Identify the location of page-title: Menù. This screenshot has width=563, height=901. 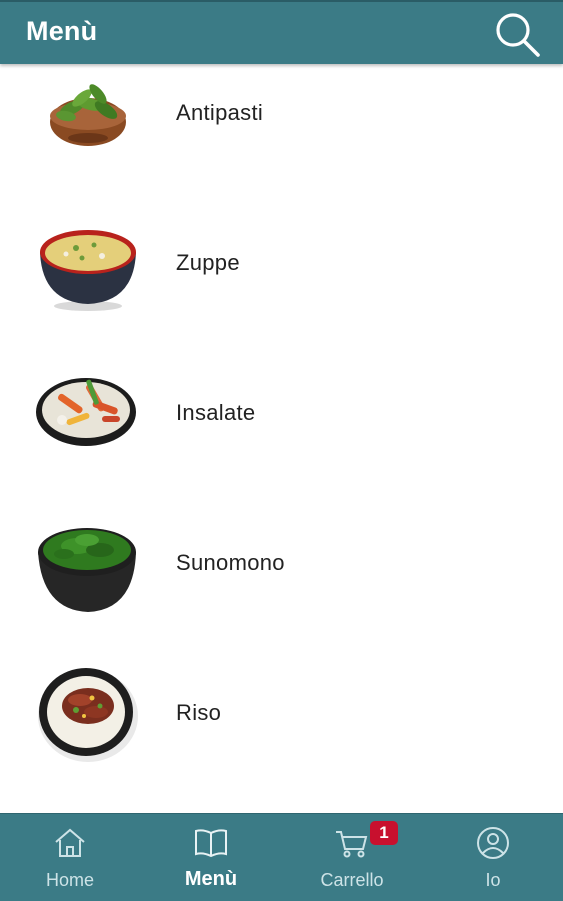
(62, 31).